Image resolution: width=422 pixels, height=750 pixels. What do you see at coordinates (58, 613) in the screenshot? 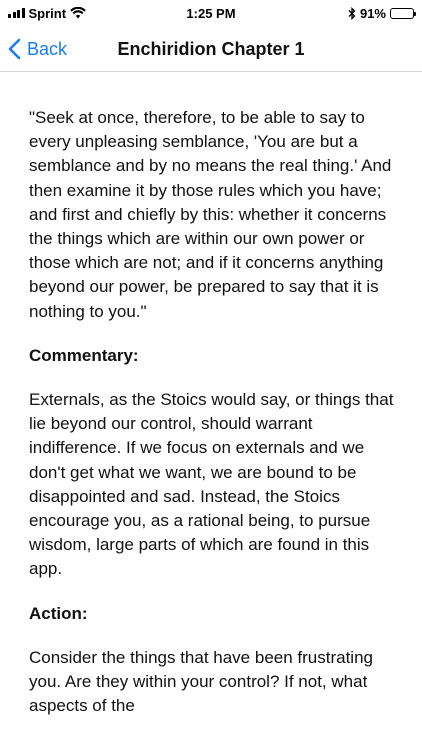
I see `action-heading: Action:` at bounding box center [58, 613].